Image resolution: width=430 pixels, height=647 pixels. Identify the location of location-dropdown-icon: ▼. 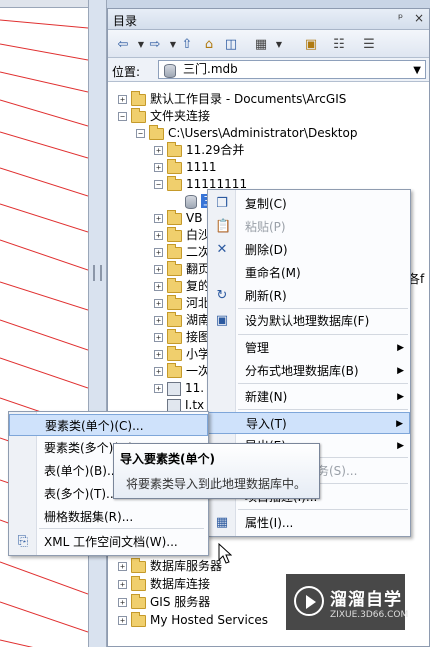
(417, 70).